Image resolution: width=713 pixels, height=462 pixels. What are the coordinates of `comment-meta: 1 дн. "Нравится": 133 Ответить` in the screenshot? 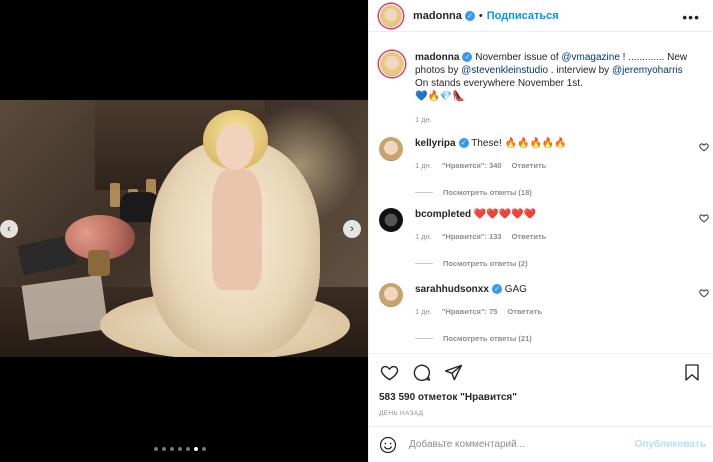 It's located at (480, 236).